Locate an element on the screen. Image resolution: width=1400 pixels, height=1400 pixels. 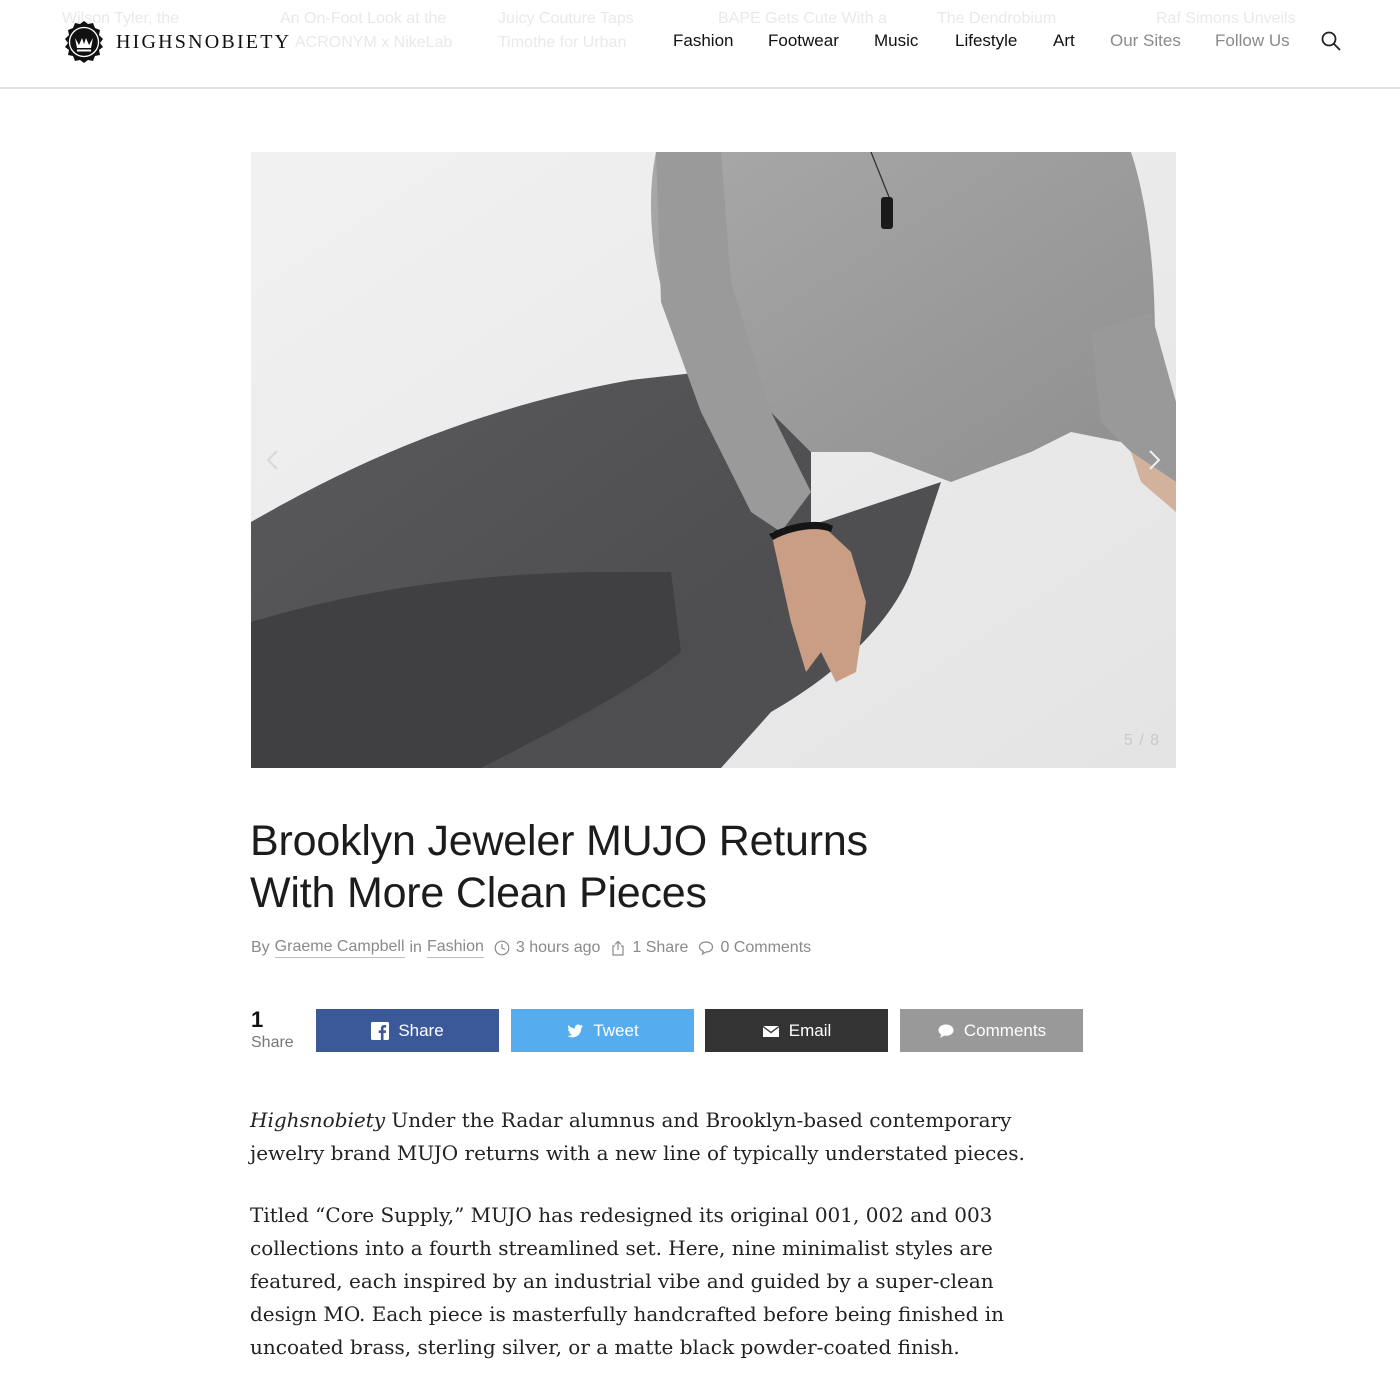
meta-time: 3 hours ago is located at coordinates (558, 947).